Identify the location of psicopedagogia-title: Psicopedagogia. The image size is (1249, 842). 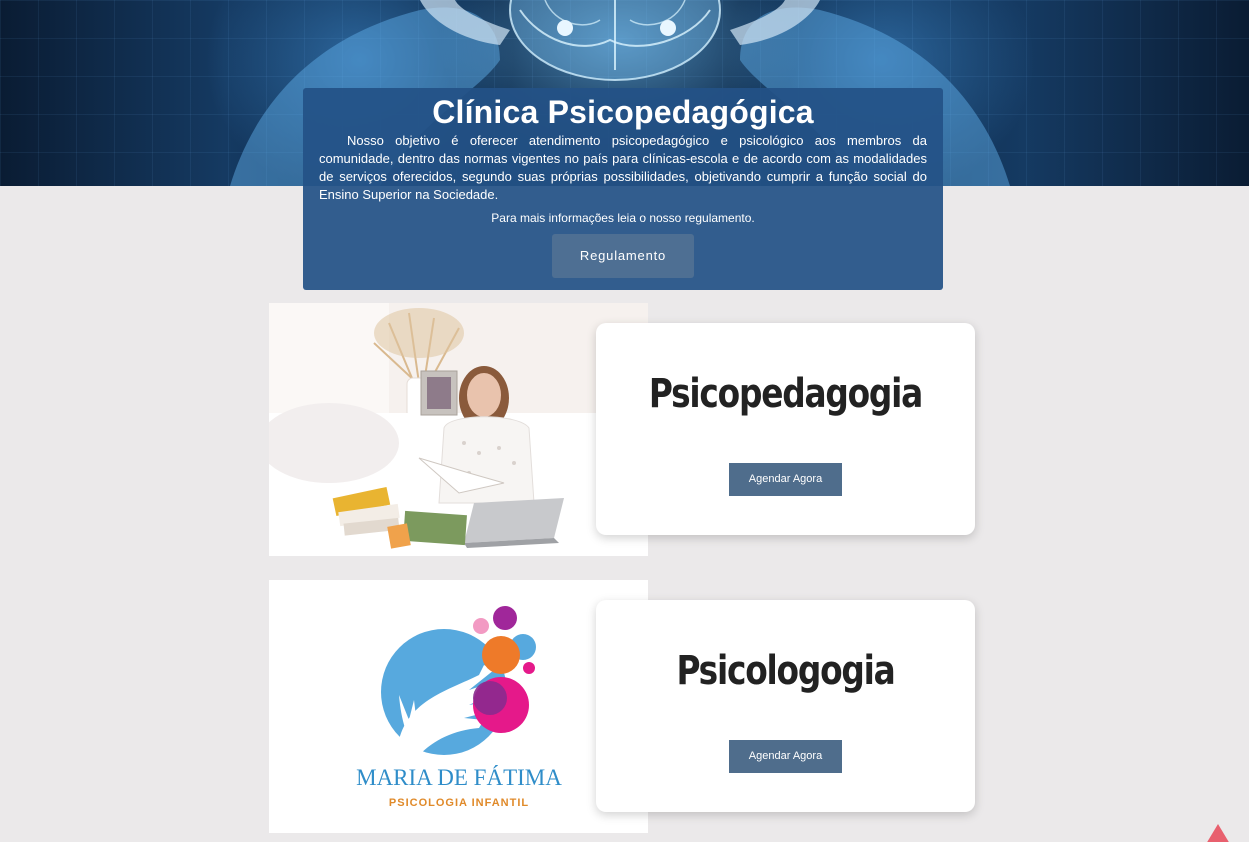
(785, 394).